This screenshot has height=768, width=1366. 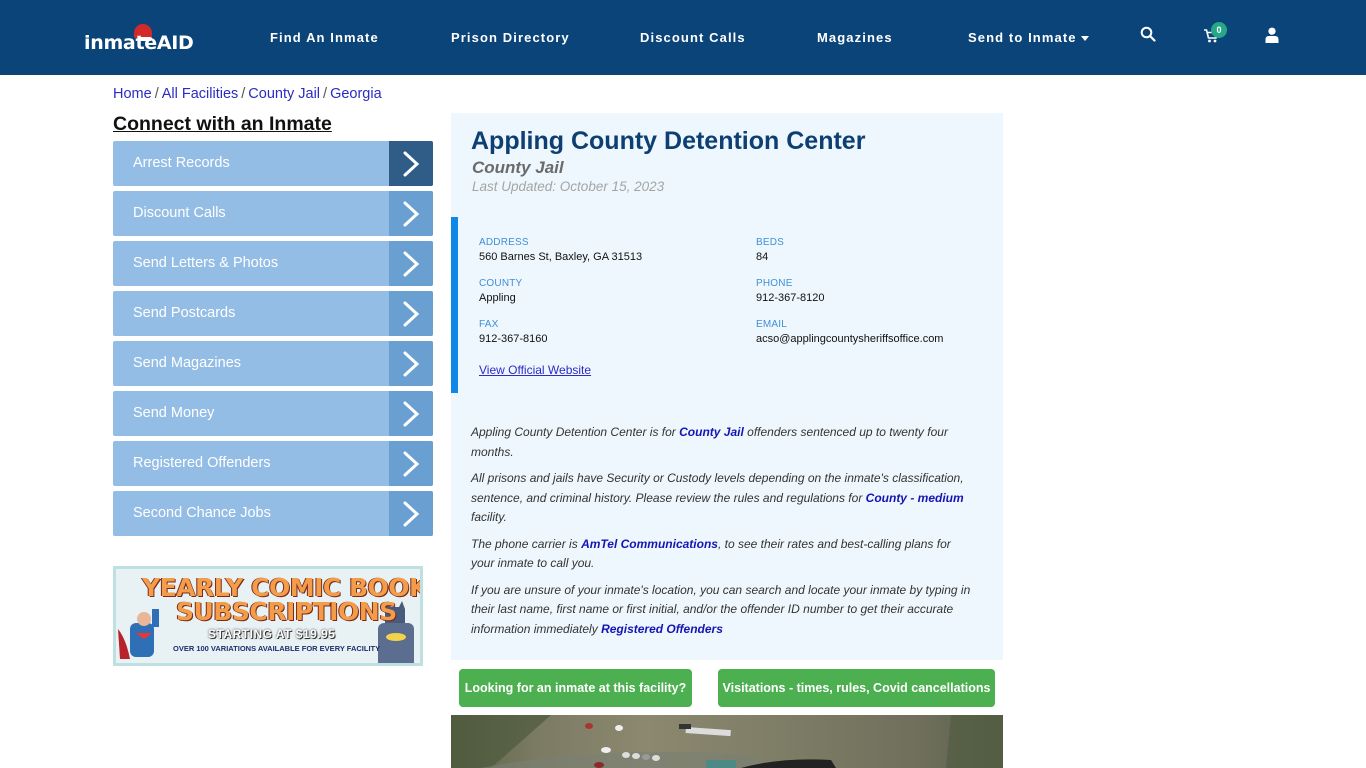 I want to click on facility-type: County Jail, so click(x=518, y=167).